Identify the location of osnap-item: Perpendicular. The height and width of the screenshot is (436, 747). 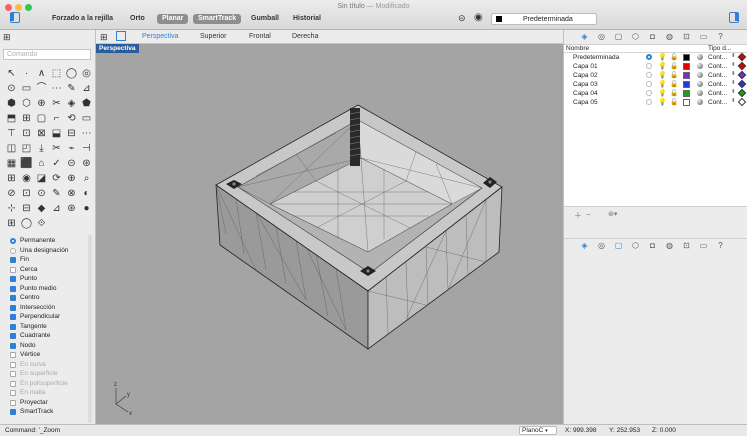
(50, 317).